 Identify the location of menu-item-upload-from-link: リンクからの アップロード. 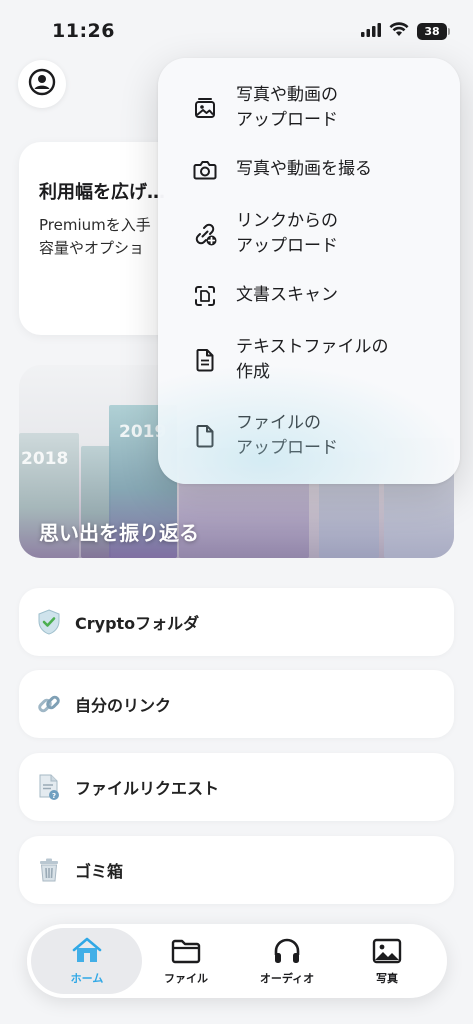
(309, 234).